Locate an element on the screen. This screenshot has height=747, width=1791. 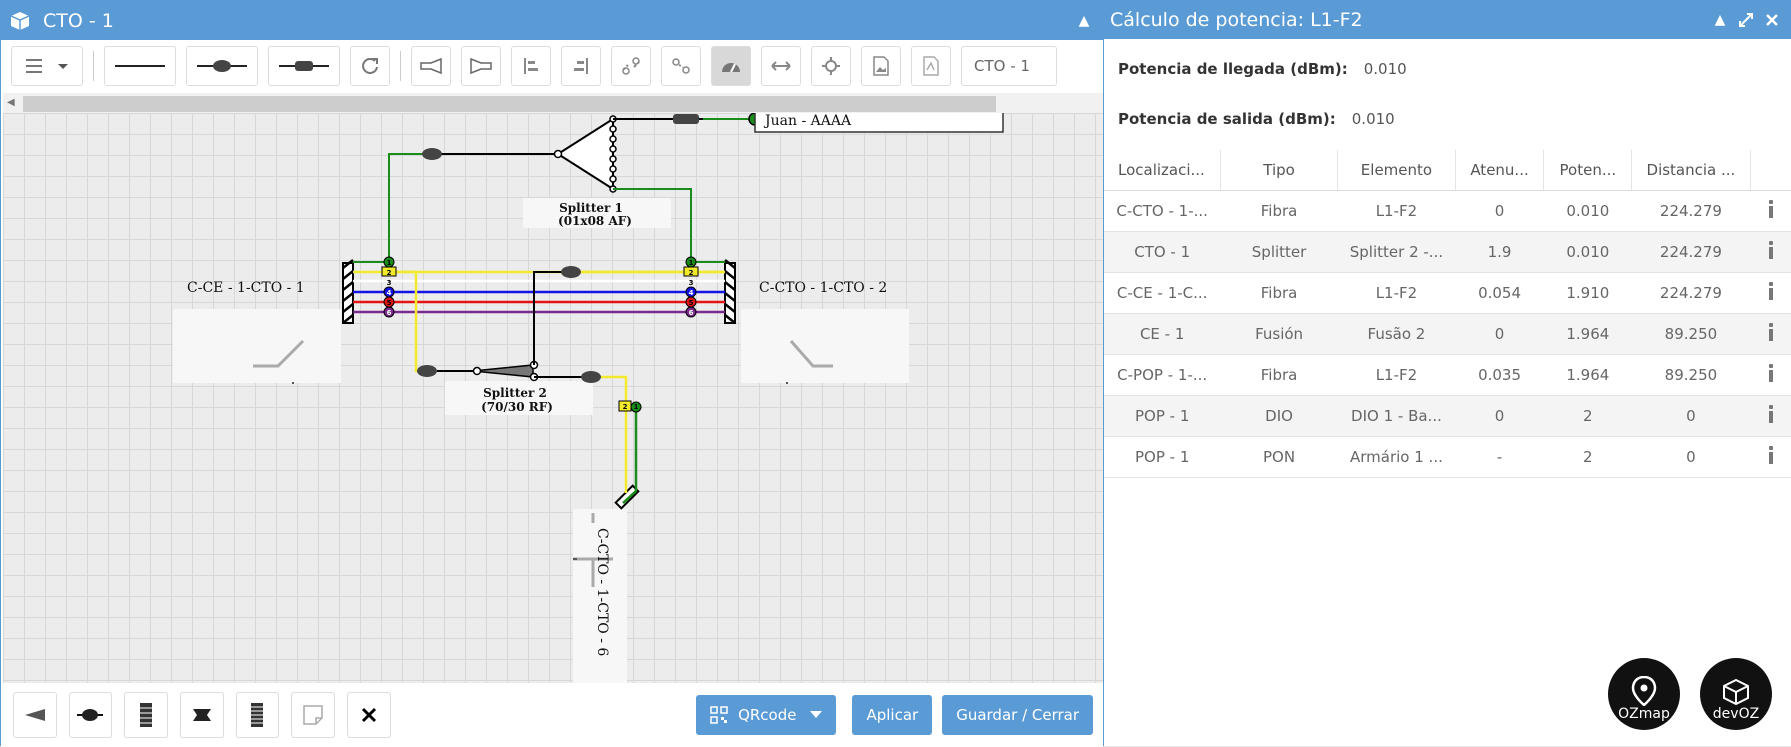
export-image-button is located at coordinates (881, 66).